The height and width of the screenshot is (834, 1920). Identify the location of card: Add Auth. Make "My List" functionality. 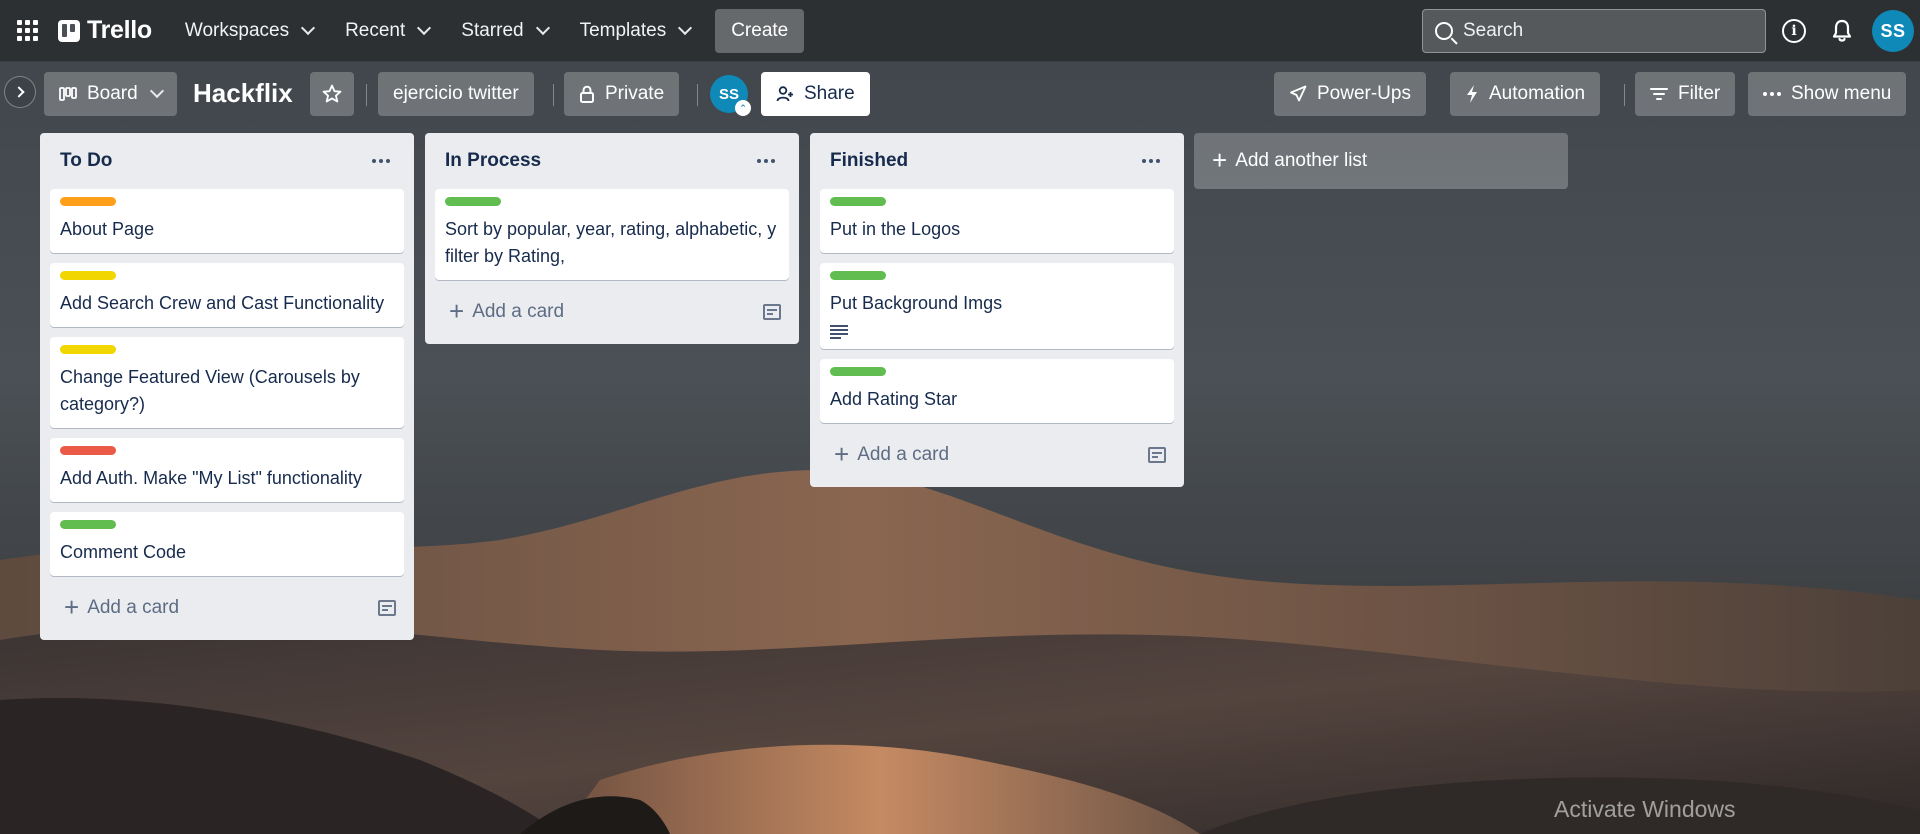
(227, 470).